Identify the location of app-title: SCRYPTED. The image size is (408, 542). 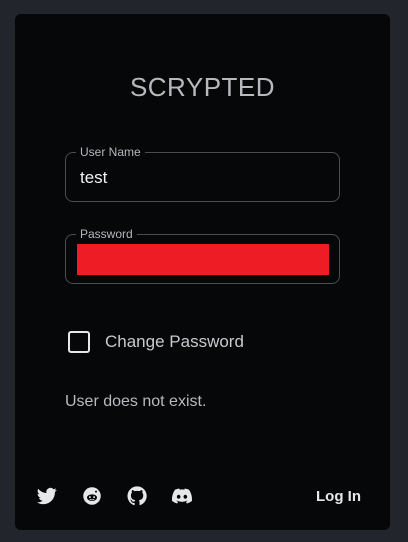
(202, 87).